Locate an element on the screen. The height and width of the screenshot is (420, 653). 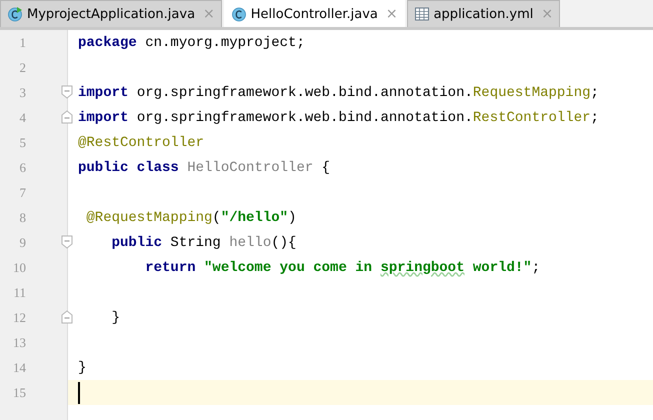
line-number: 2 is located at coordinates (22, 68).